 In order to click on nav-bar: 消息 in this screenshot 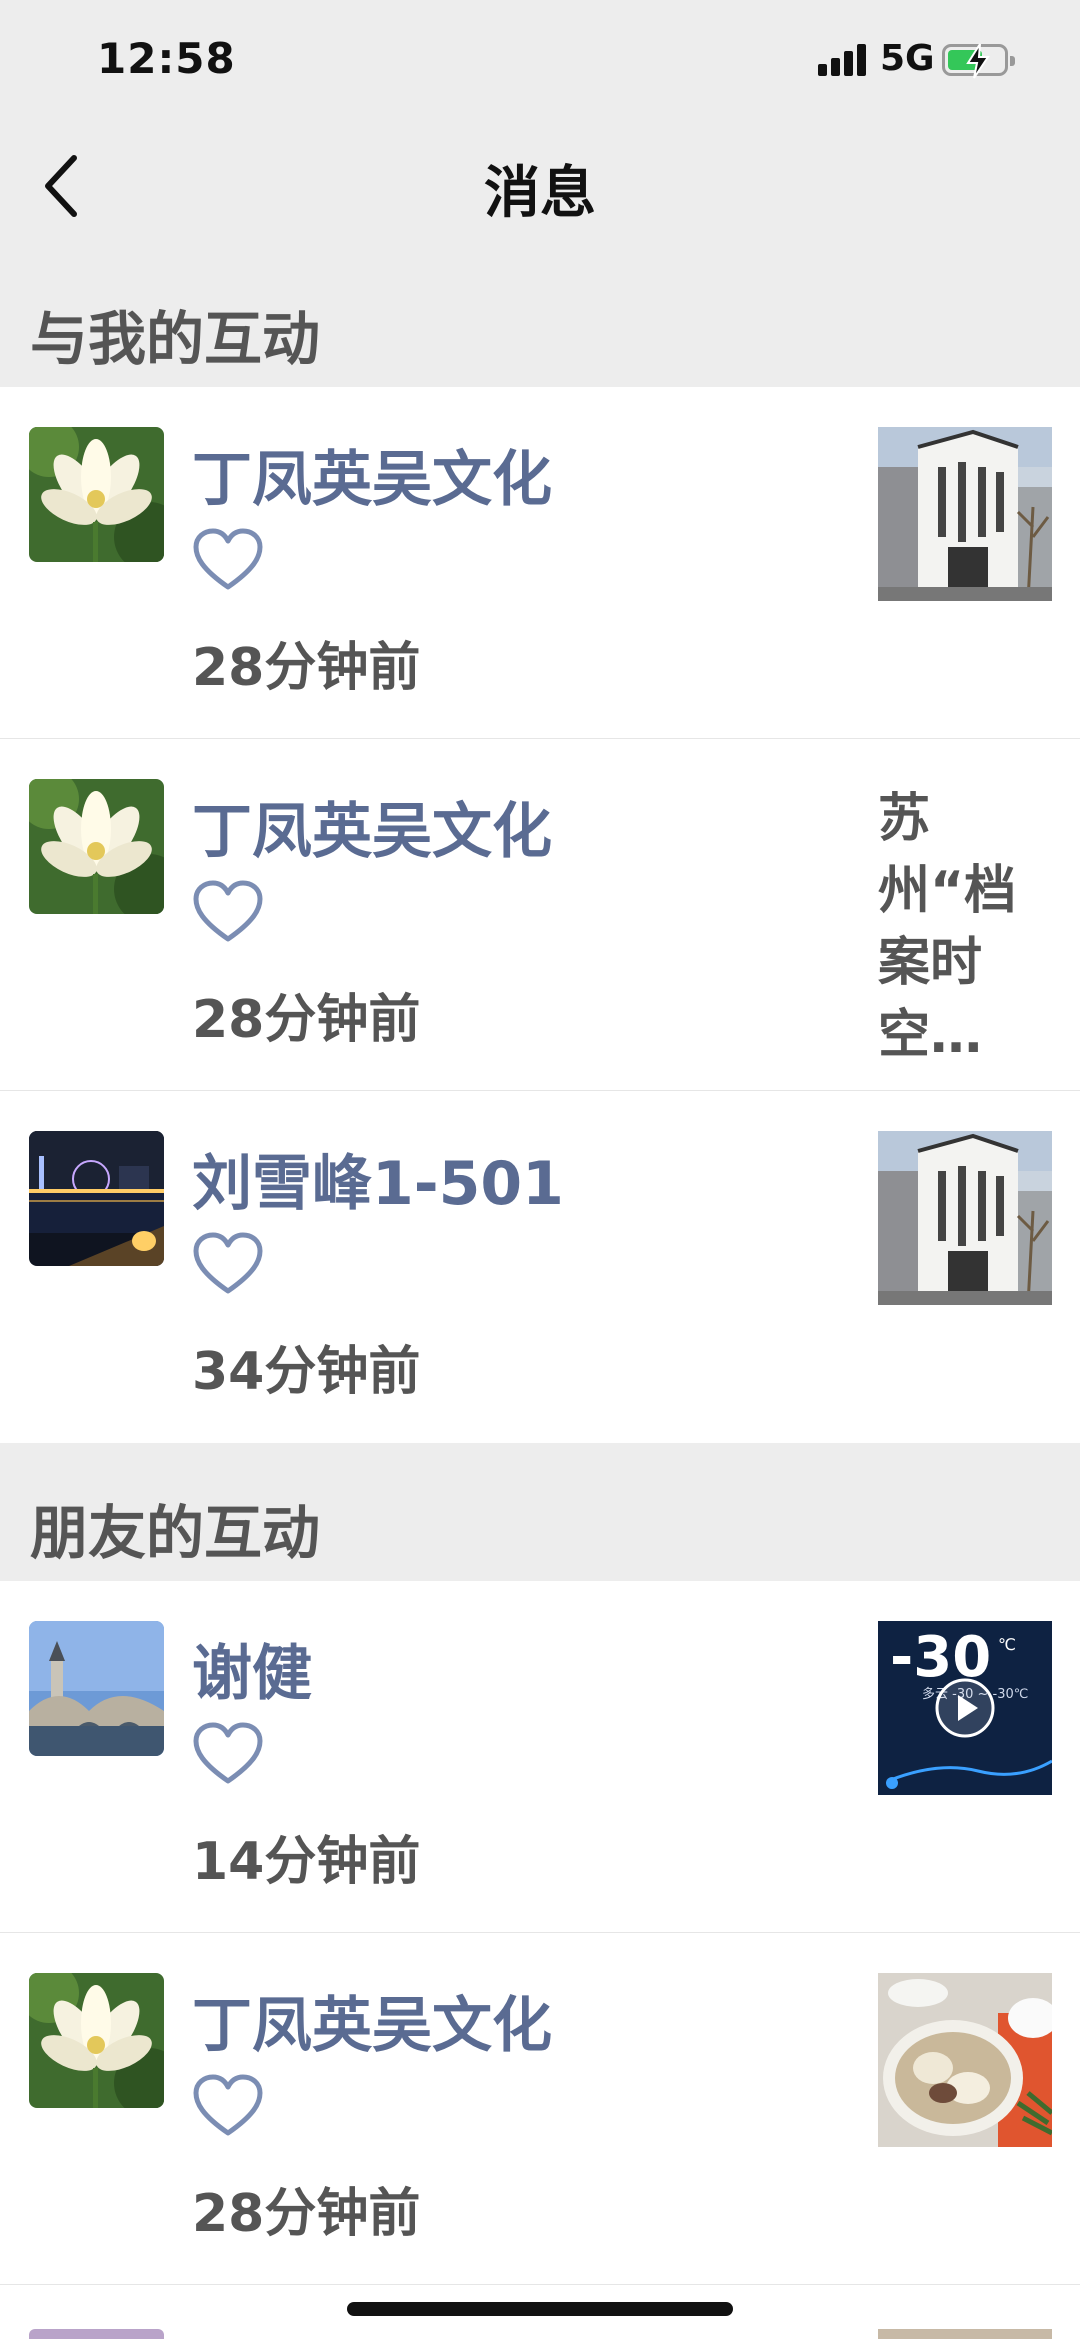, I will do `click(540, 185)`.